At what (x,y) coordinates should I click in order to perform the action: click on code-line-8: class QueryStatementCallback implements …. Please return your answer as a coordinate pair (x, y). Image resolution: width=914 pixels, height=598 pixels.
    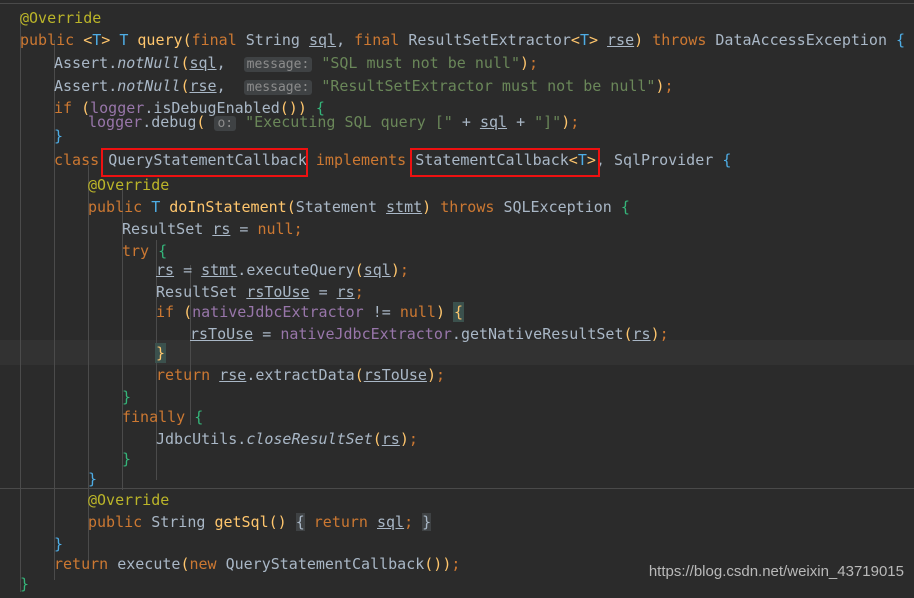
    Looking at the image, I should click on (392, 160).